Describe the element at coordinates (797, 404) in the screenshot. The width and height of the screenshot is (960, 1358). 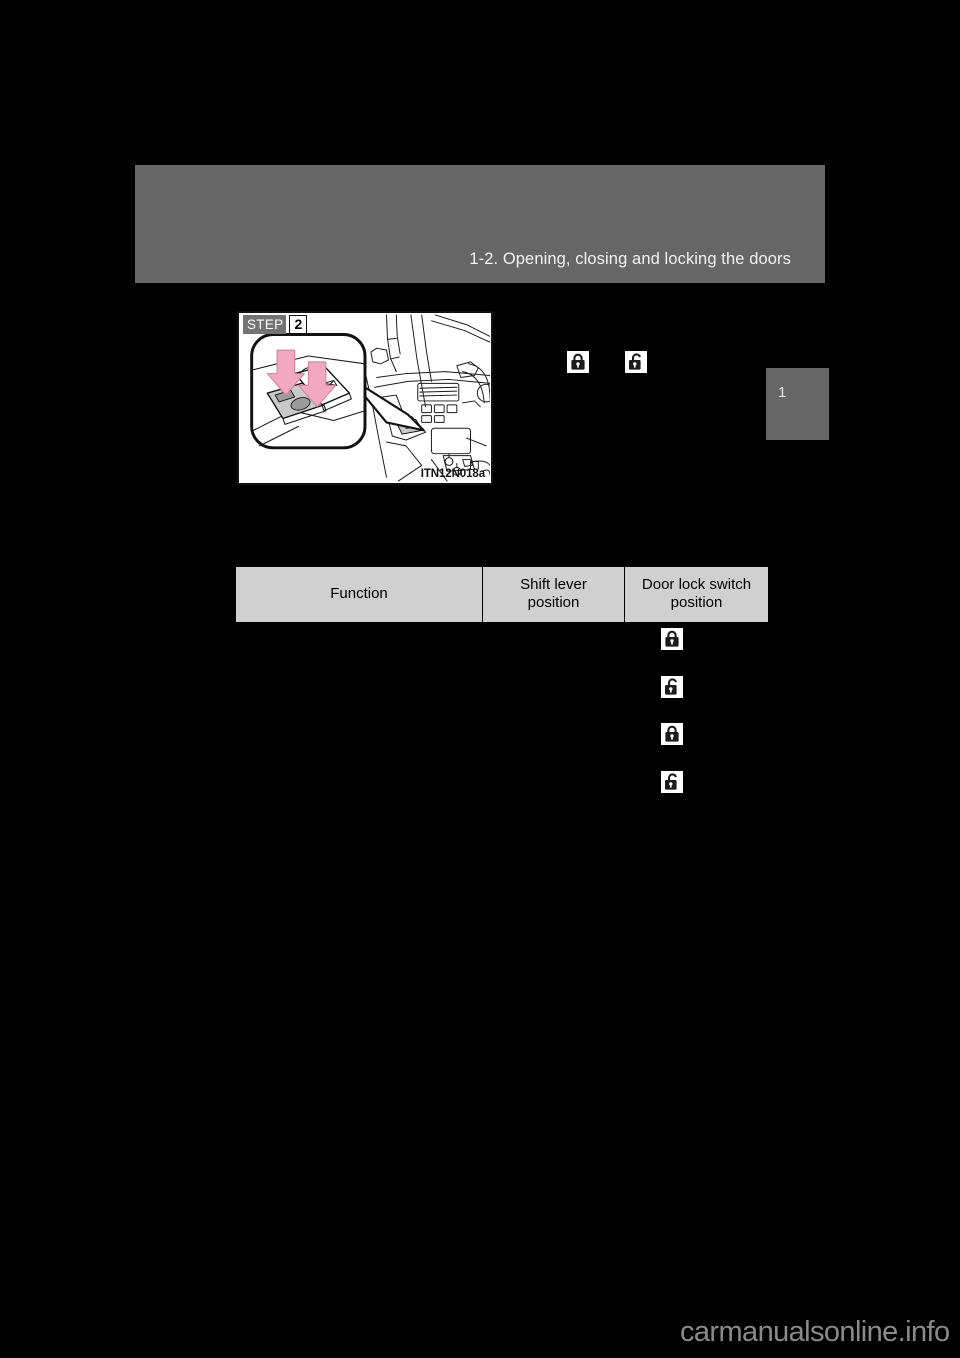
I see `chapter-tab: 1` at that location.